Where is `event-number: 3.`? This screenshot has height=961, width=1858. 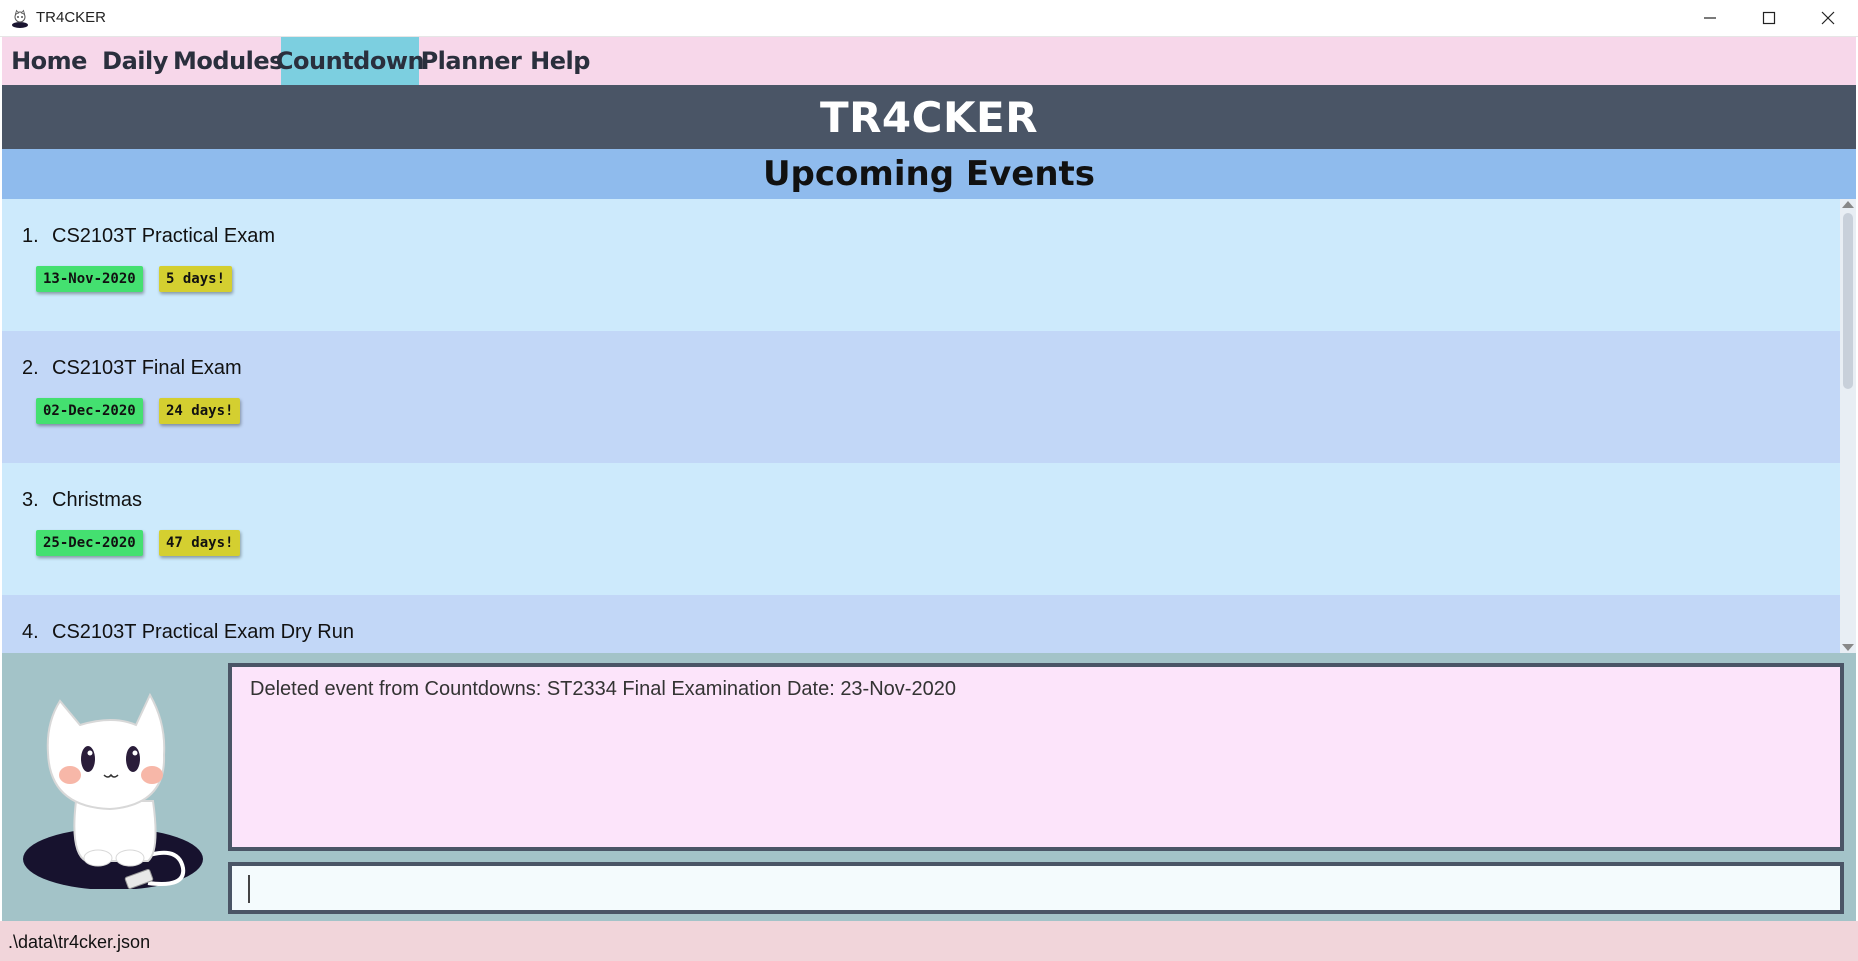
event-number: 3. is located at coordinates (30, 500).